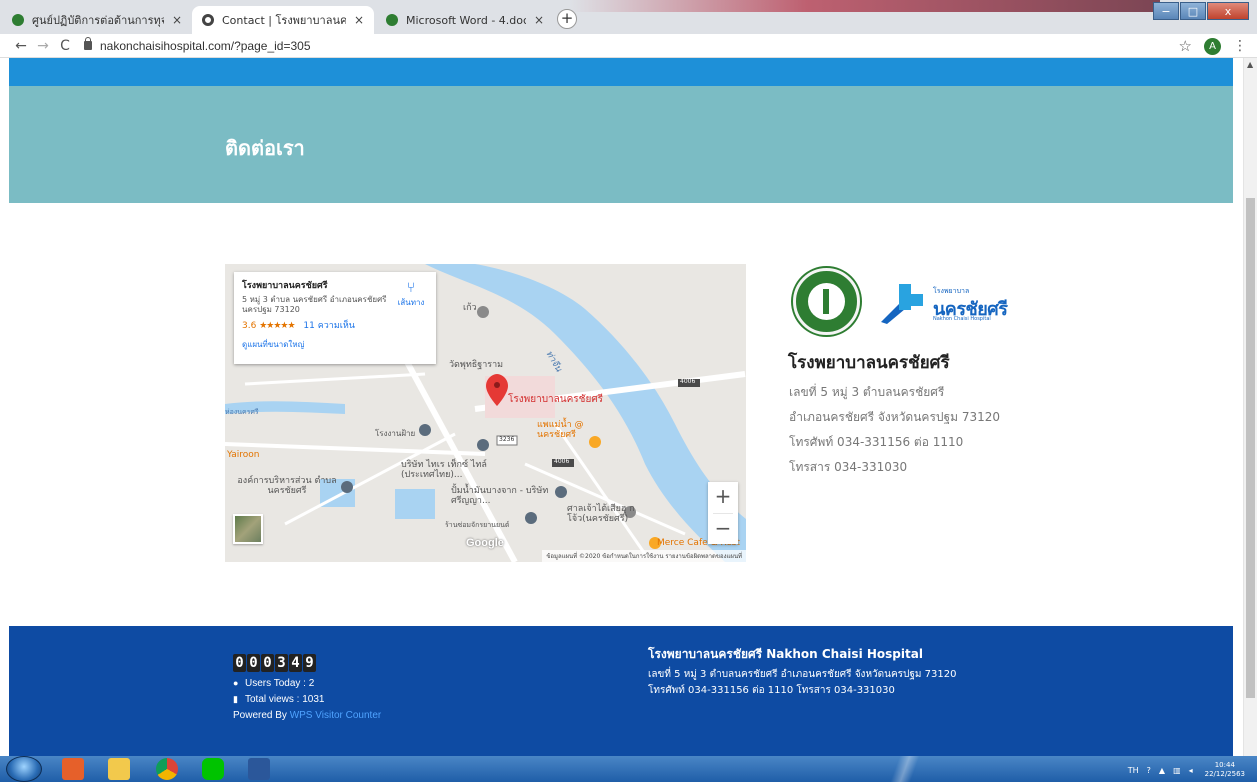 The width and height of the screenshot is (1257, 782). What do you see at coordinates (285, 699) in the screenshot?
I see `total-views-text: Total views : 1031` at bounding box center [285, 699].